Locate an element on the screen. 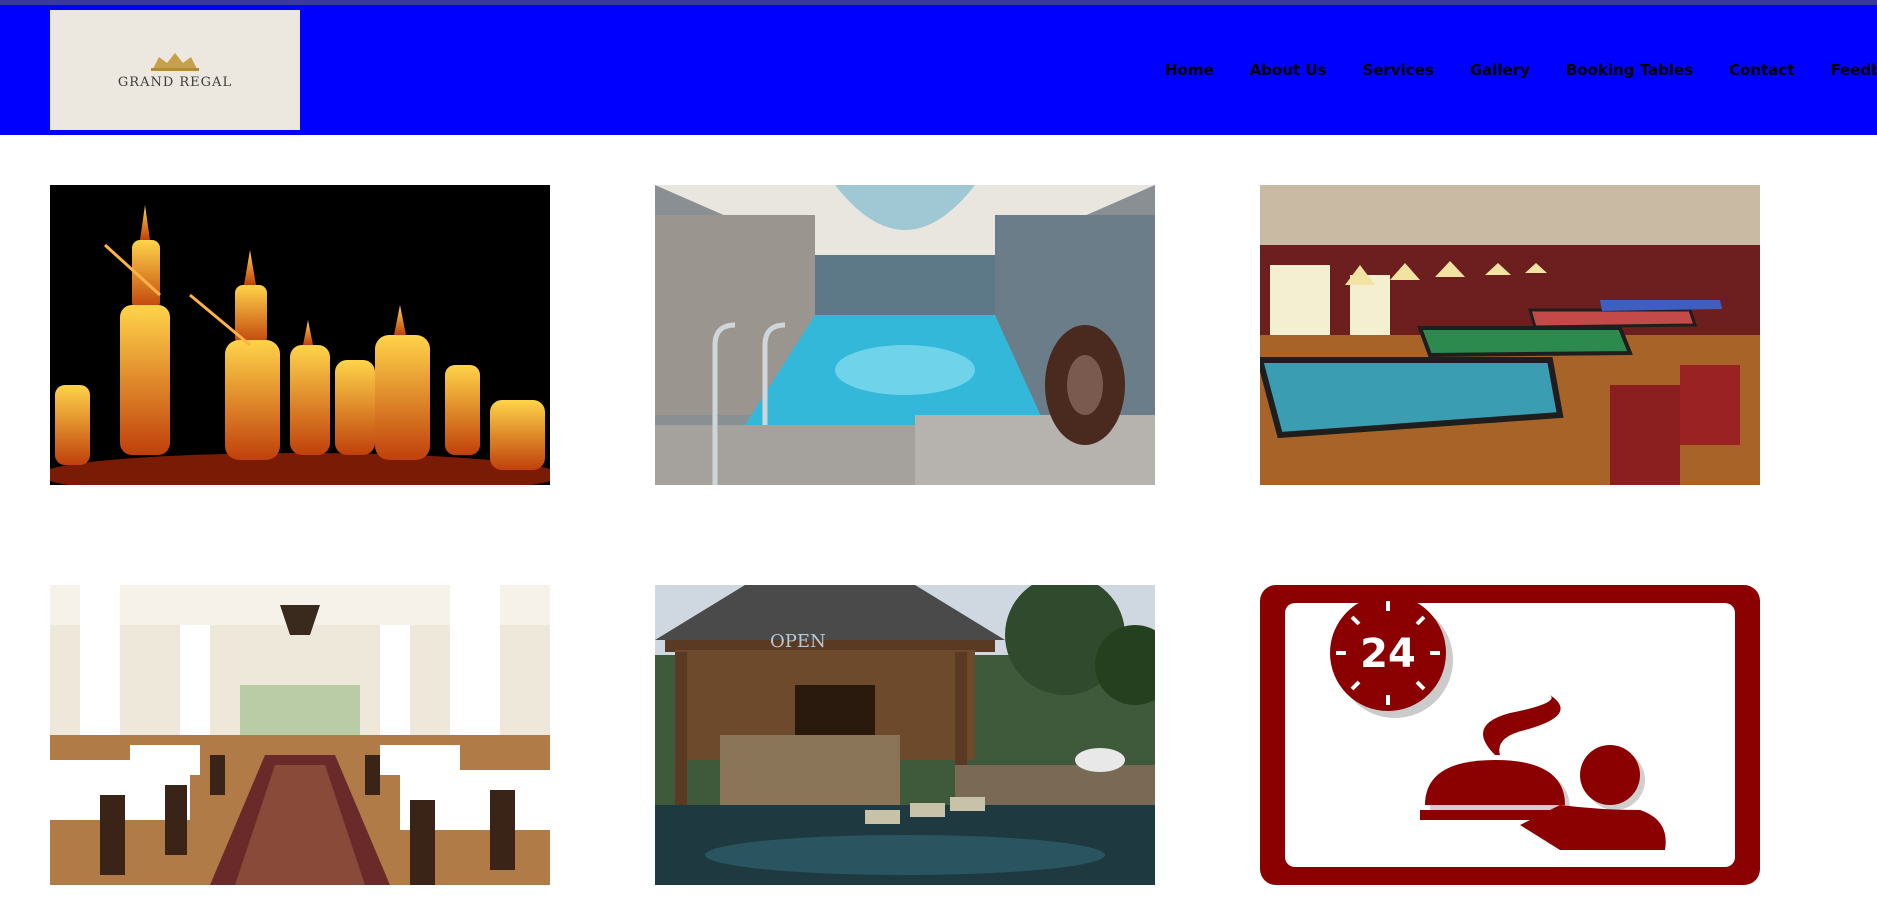 This screenshot has width=1877, height=906. gallery-image-indoor-pool is located at coordinates (905, 335).